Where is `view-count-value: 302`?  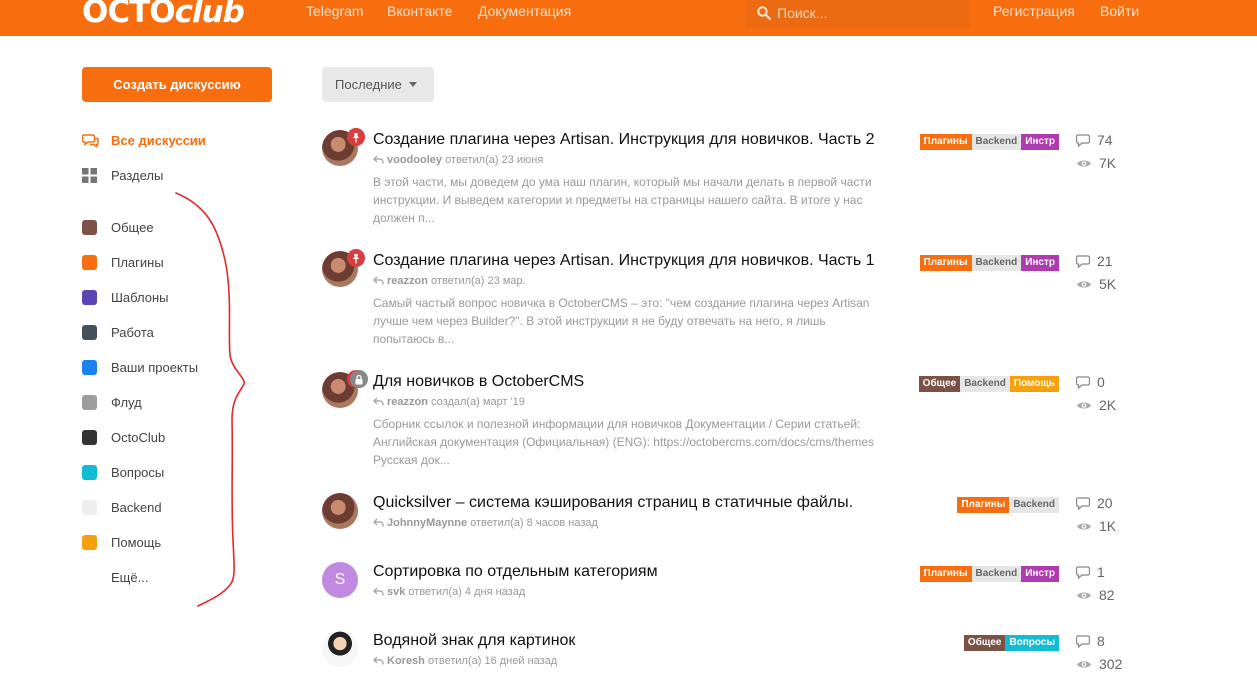
view-count-value: 302 is located at coordinates (1111, 664).